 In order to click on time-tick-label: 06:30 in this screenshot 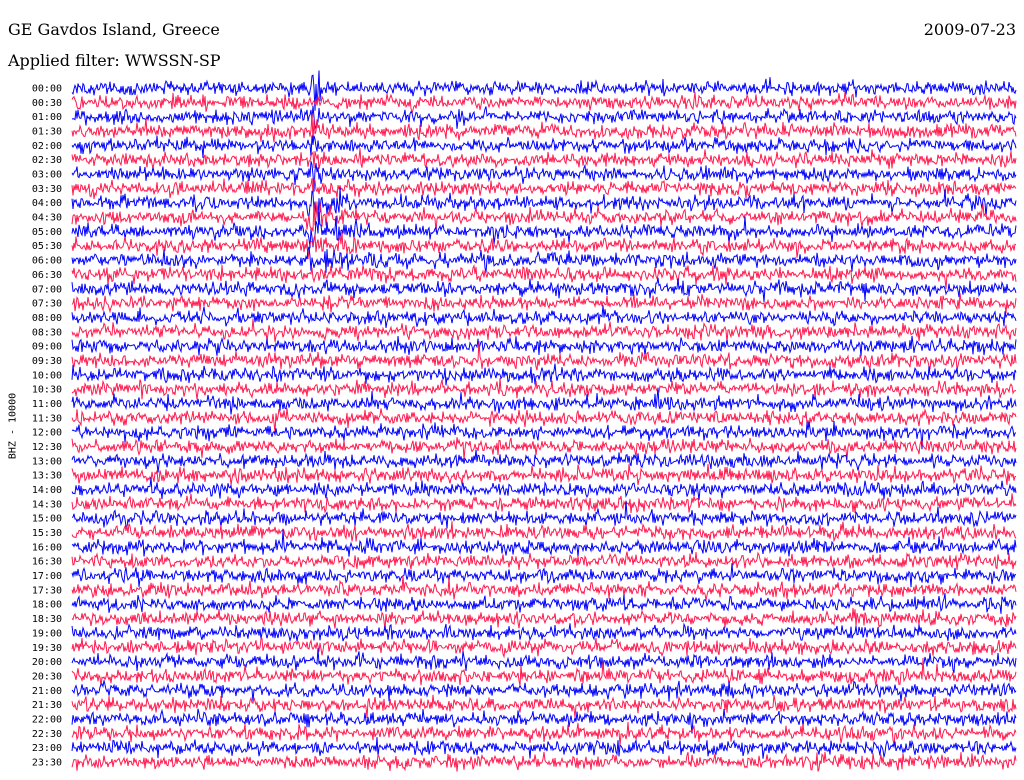, I will do `click(47, 275)`.